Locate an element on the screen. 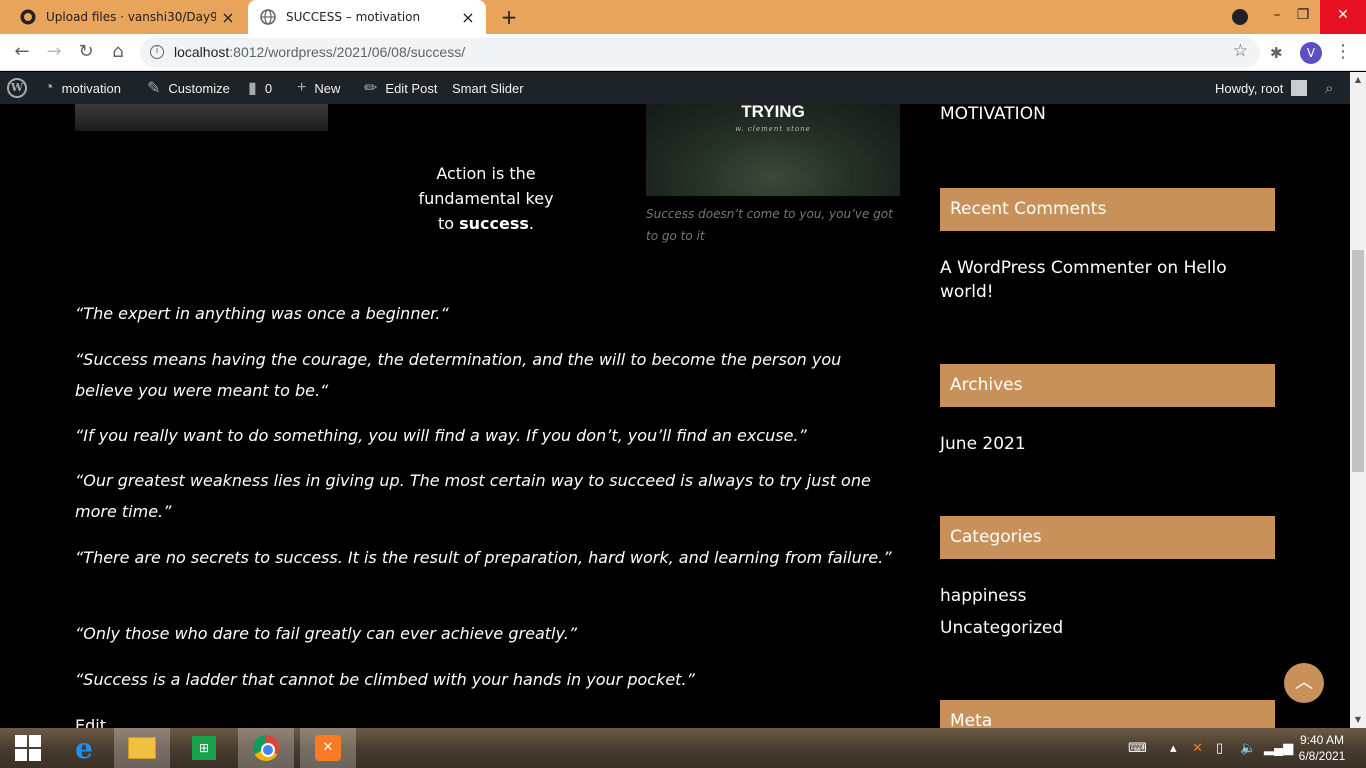 Image resolution: width=1366 pixels, height=768 pixels. image-author: w. clement stone is located at coordinates (773, 129).